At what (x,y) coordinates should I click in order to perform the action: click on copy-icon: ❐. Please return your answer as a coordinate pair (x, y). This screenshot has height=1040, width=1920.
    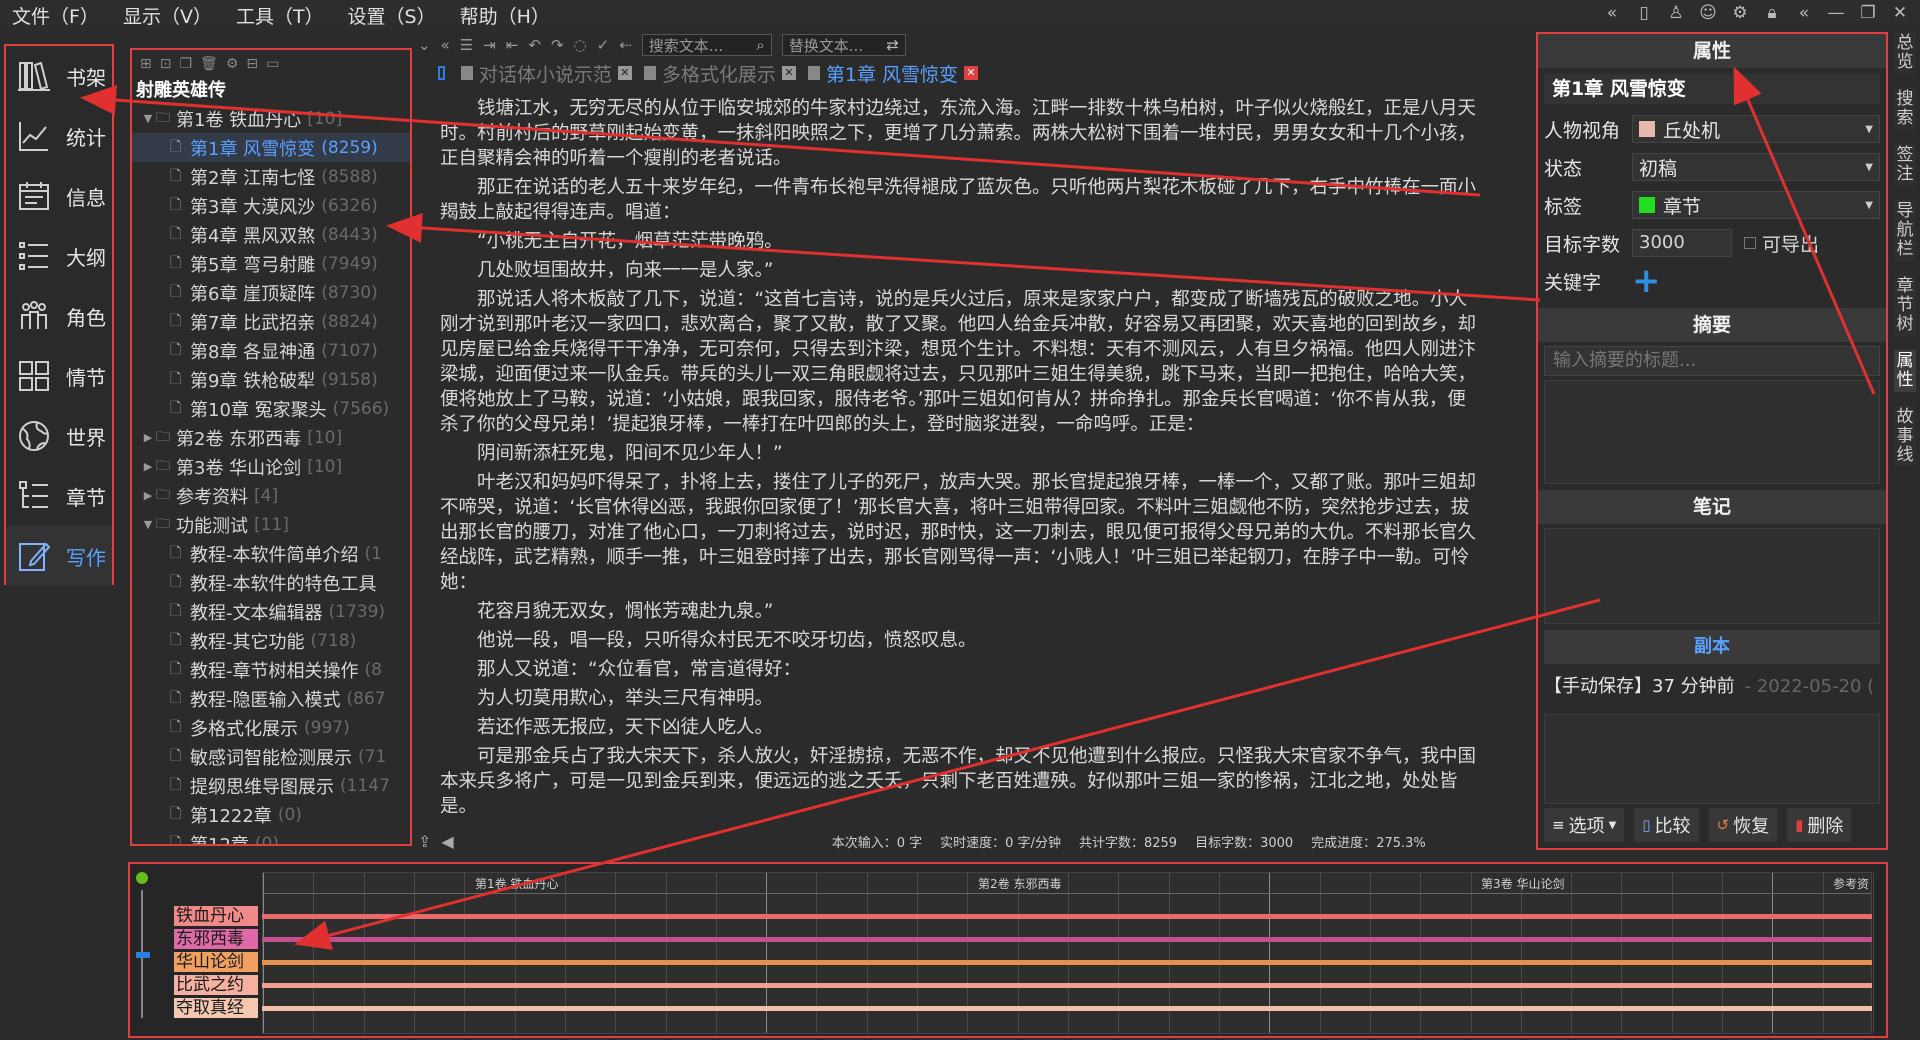
    Looking at the image, I should click on (185, 64).